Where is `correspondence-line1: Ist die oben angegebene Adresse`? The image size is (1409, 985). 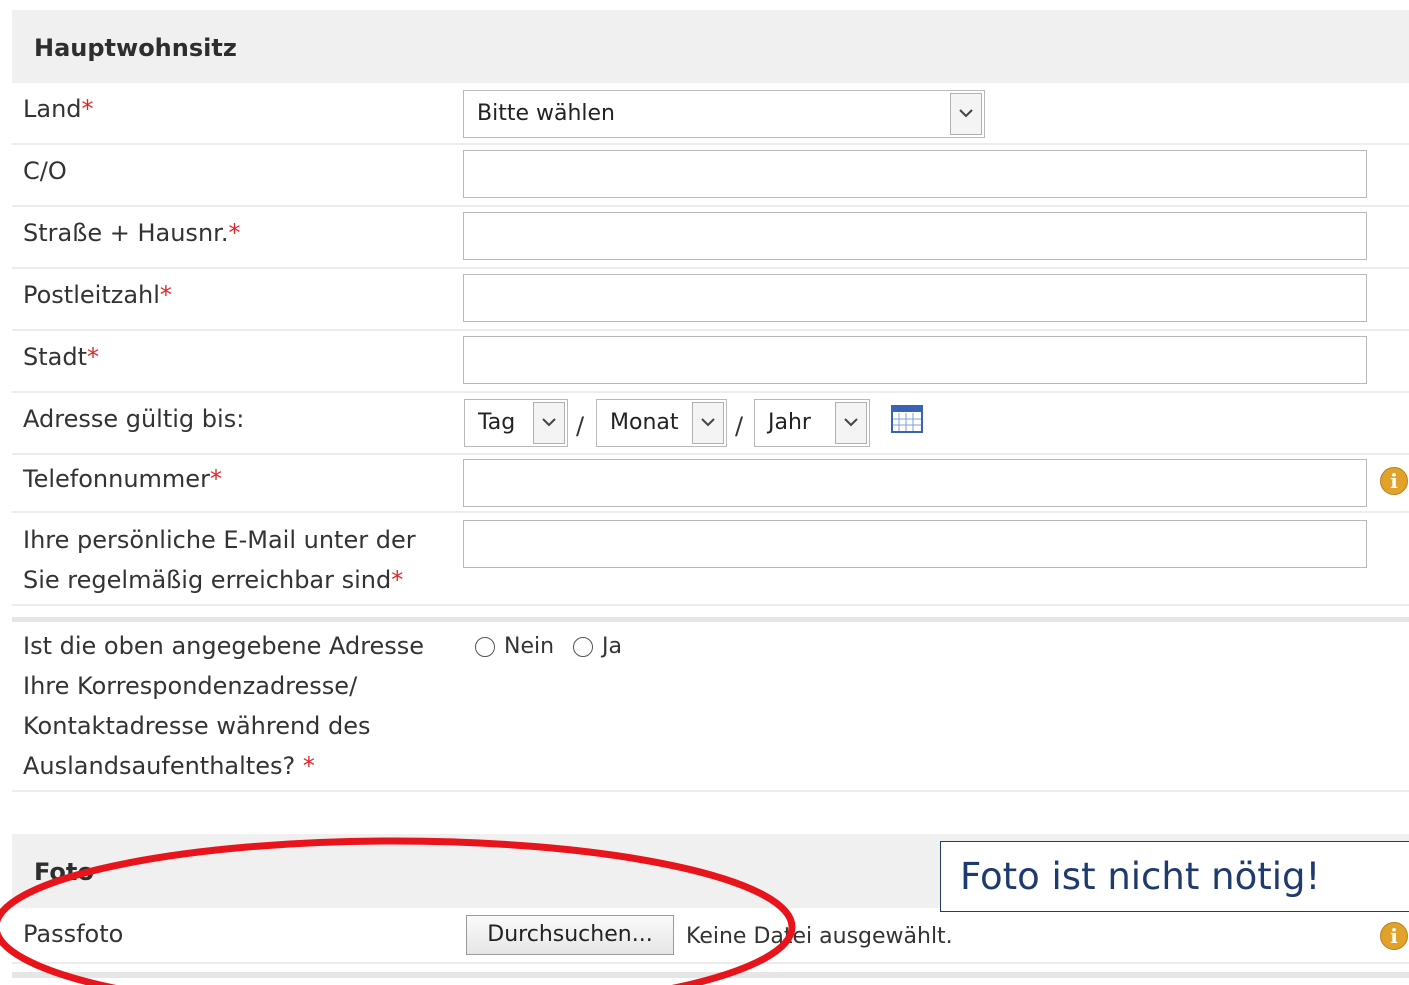
correspondence-line1: Ist die oben angegebene Adresse is located at coordinates (224, 646).